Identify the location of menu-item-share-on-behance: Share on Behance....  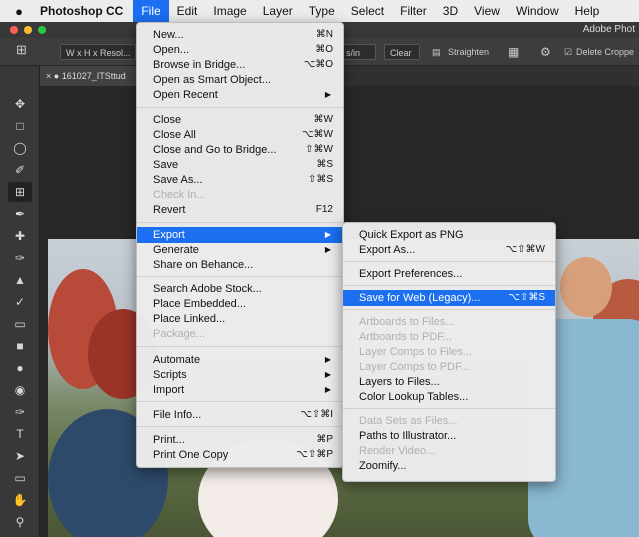
(240, 265).